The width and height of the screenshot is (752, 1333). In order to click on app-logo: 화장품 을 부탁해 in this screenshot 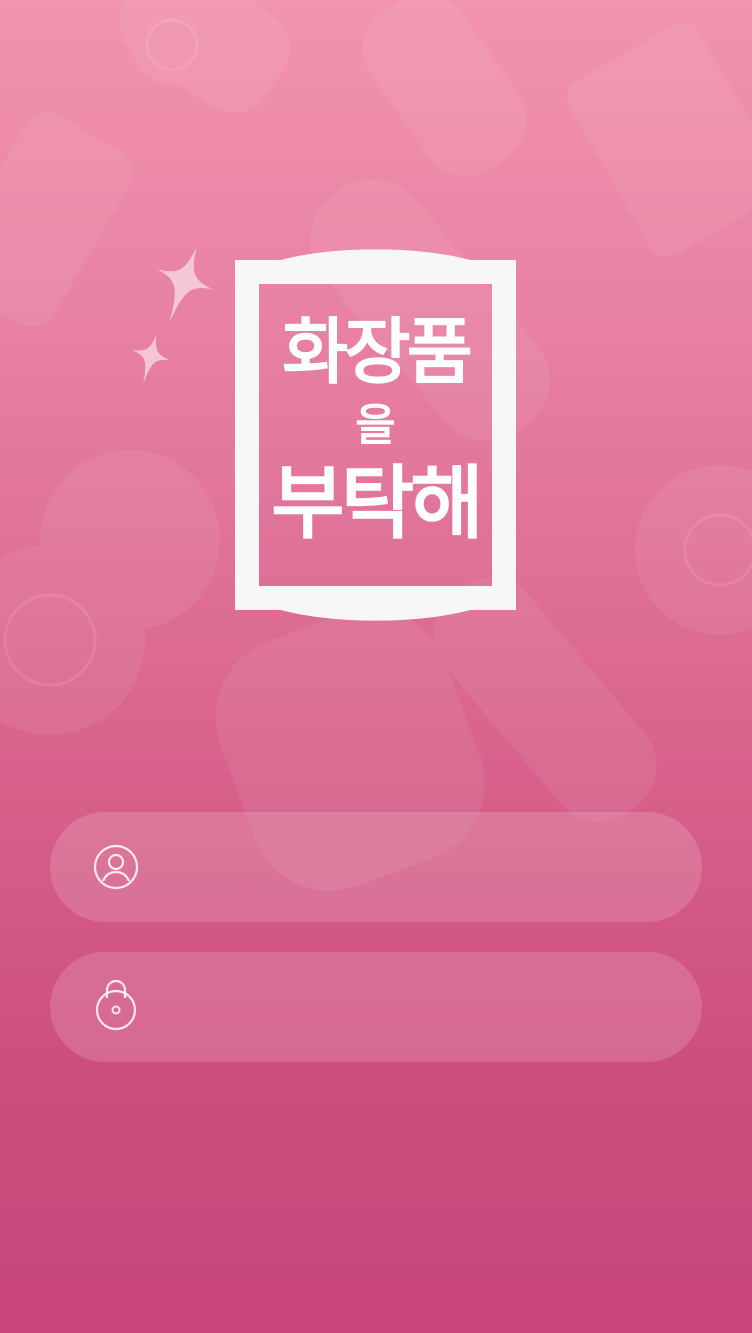, I will do `click(375, 434)`.